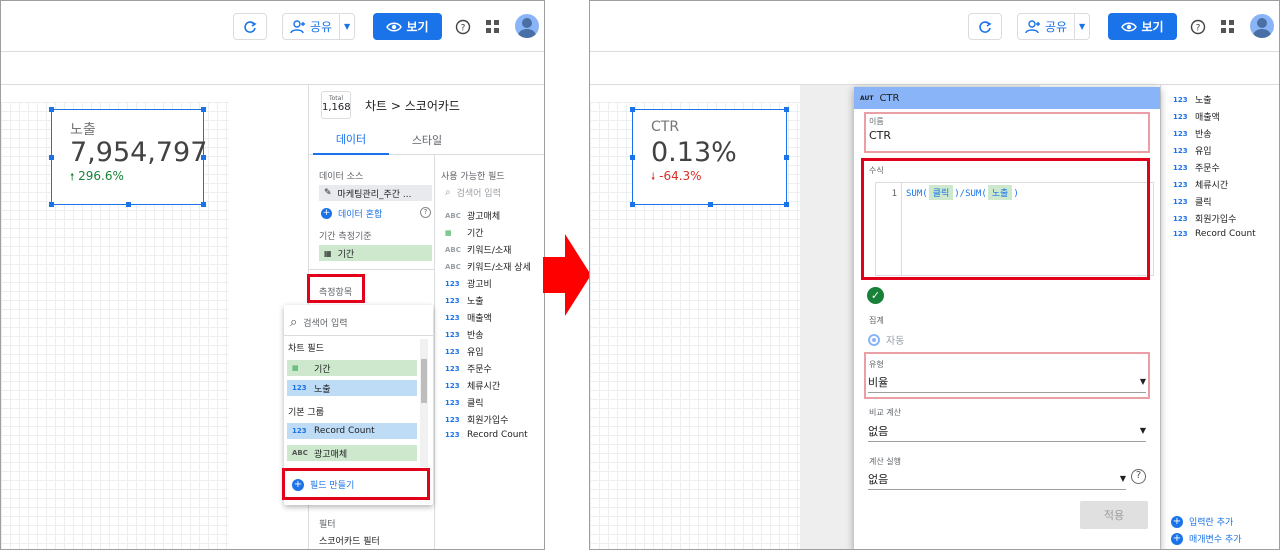  What do you see at coordinates (375, 253) in the screenshot?
I see `date-dimension-chip: ▦ 기간` at bounding box center [375, 253].